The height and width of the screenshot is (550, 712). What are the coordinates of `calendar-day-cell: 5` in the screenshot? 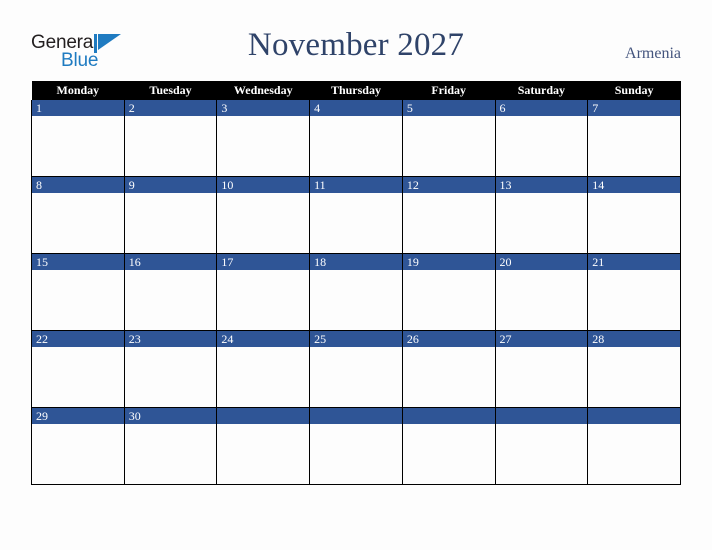 It's located at (448, 138).